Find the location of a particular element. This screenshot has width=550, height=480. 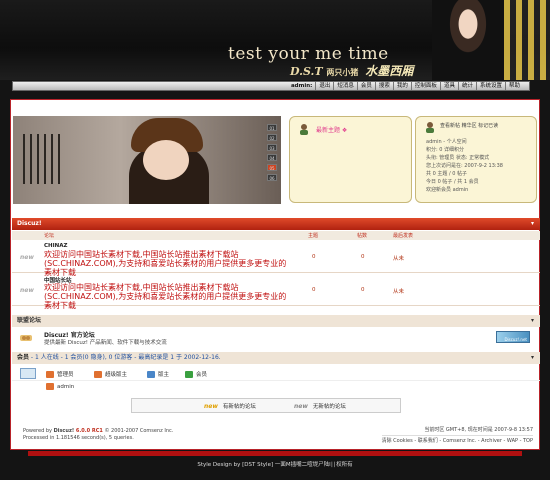

copyright: © 2001-2007 Comsenz Inc. is located at coordinates (138, 431).